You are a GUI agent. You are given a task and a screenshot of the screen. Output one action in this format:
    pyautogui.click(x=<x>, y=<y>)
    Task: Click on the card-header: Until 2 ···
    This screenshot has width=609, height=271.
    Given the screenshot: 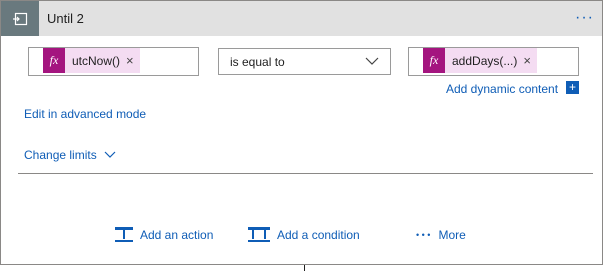 What is the action you would take?
    pyautogui.click(x=301, y=18)
    